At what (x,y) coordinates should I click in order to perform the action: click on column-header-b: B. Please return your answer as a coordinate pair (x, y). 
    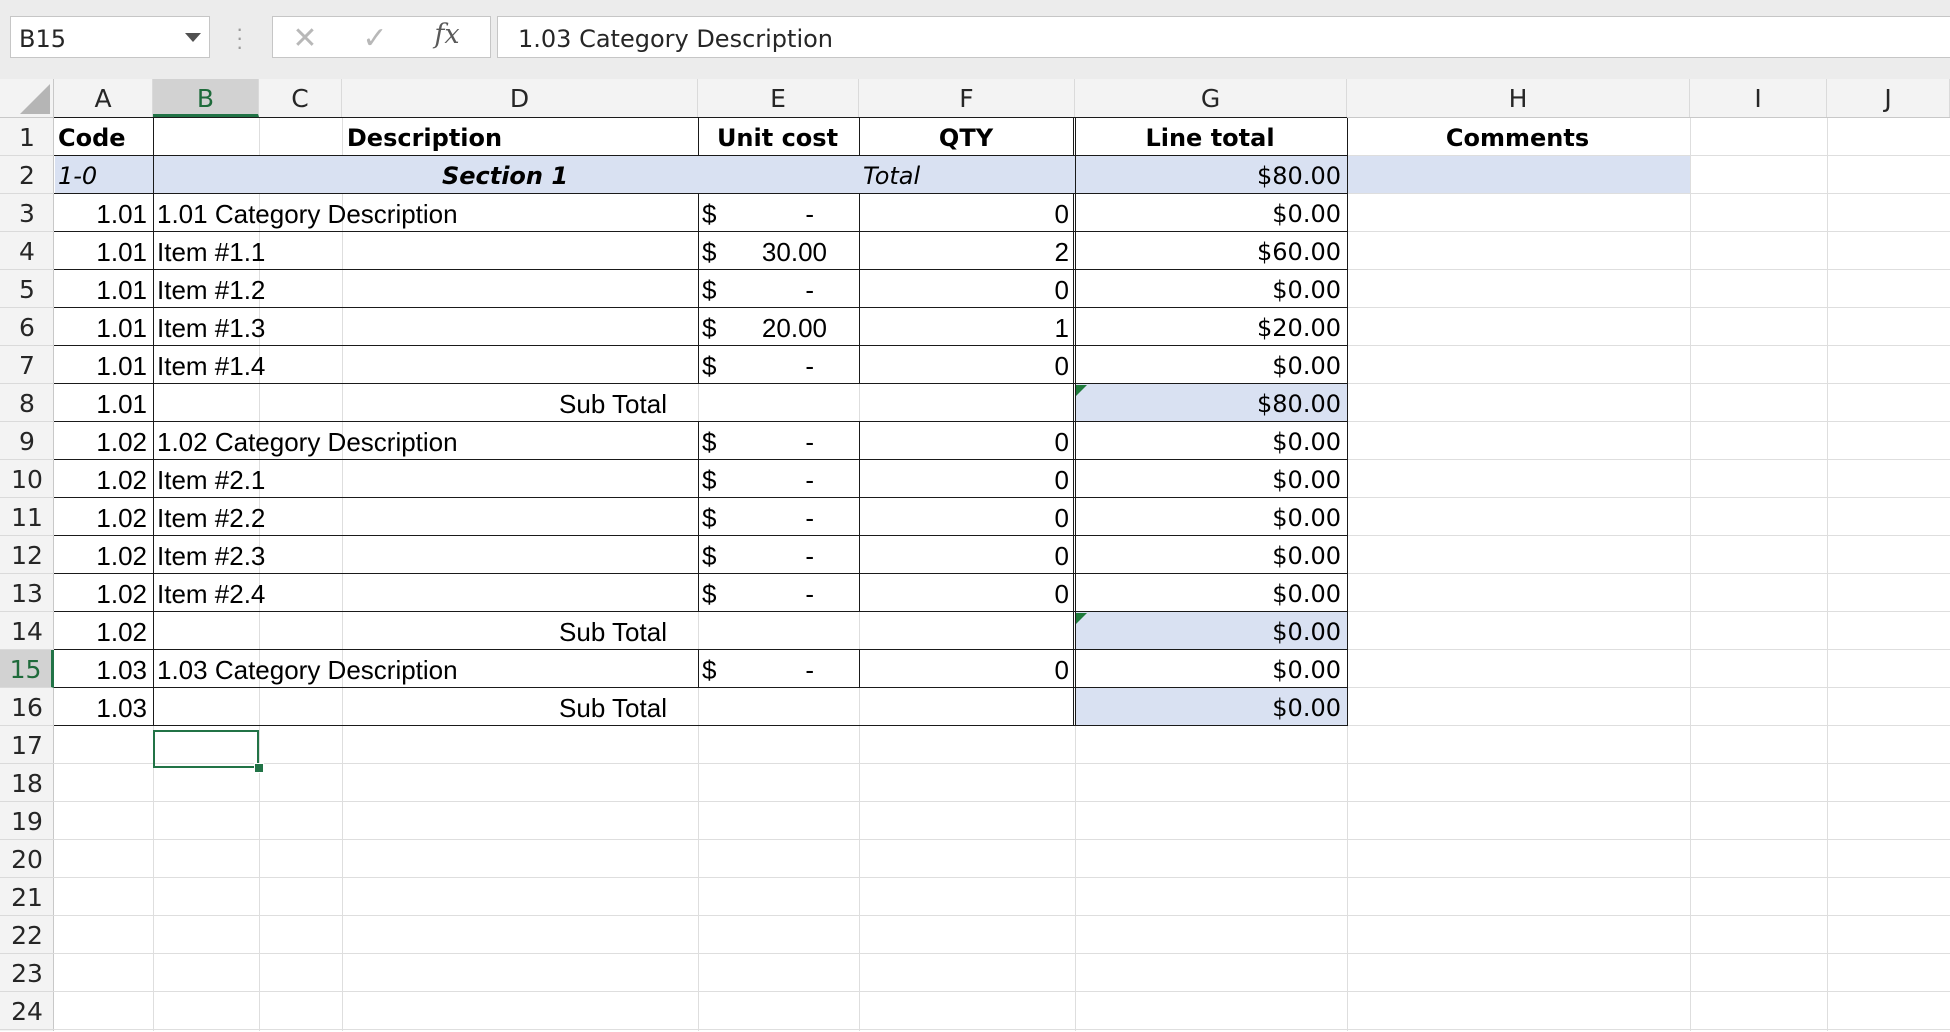
    Looking at the image, I should click on (206, 98).